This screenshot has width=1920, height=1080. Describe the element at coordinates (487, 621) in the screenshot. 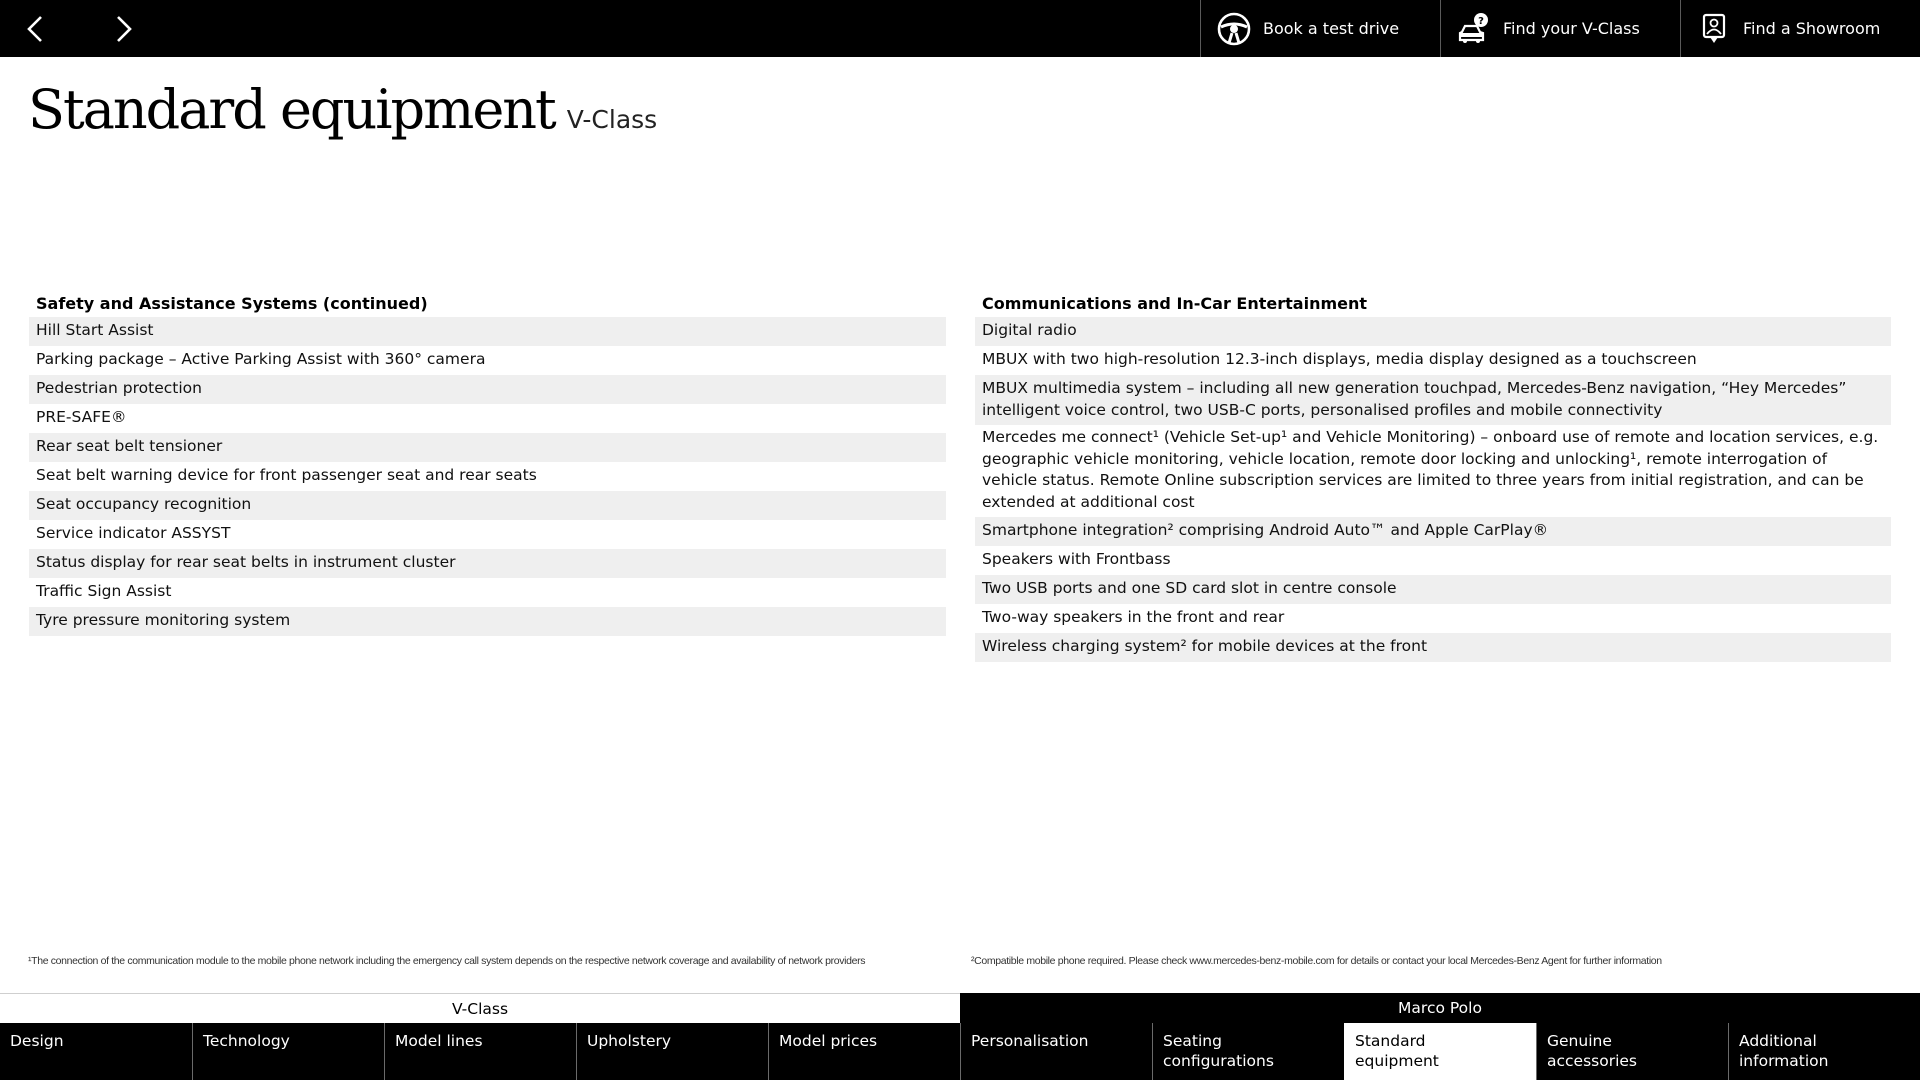

I see `list-item: Tyre pressure monitoring system` at that location.